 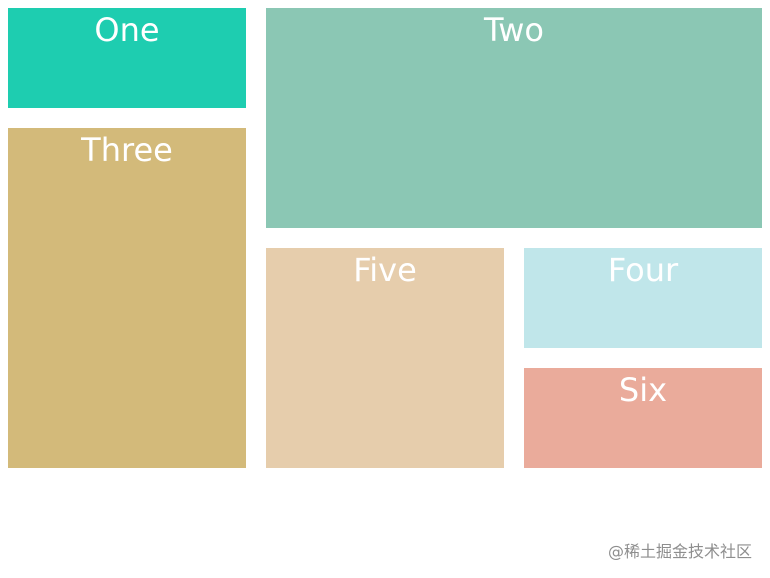 I want to click on grid-box-six: Six, so click(x=643, y=418).